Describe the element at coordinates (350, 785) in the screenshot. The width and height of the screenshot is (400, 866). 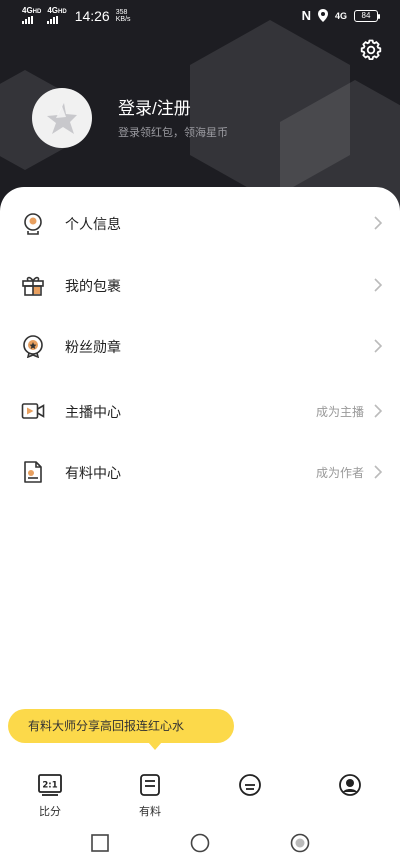
I see `profile-icon` at that location.